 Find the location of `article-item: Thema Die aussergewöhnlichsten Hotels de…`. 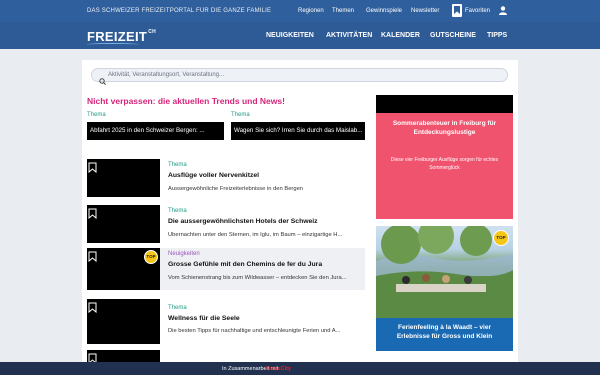

article-item: Thema Die aussergewöhnlichsten Hotels de… is located at coordinates (226, 224).